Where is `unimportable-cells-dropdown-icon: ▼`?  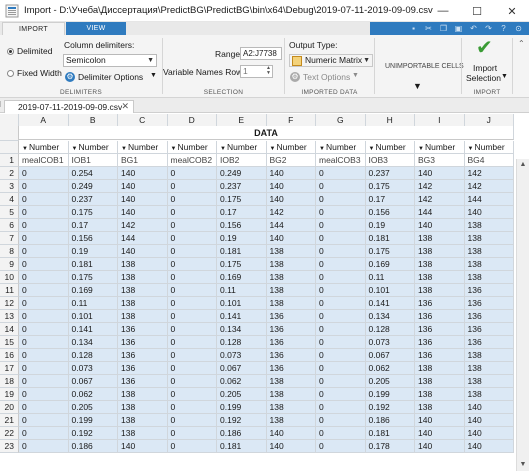 unimportable-cells-dropdown-icon: ▼ is located at coordinates (417, 86).